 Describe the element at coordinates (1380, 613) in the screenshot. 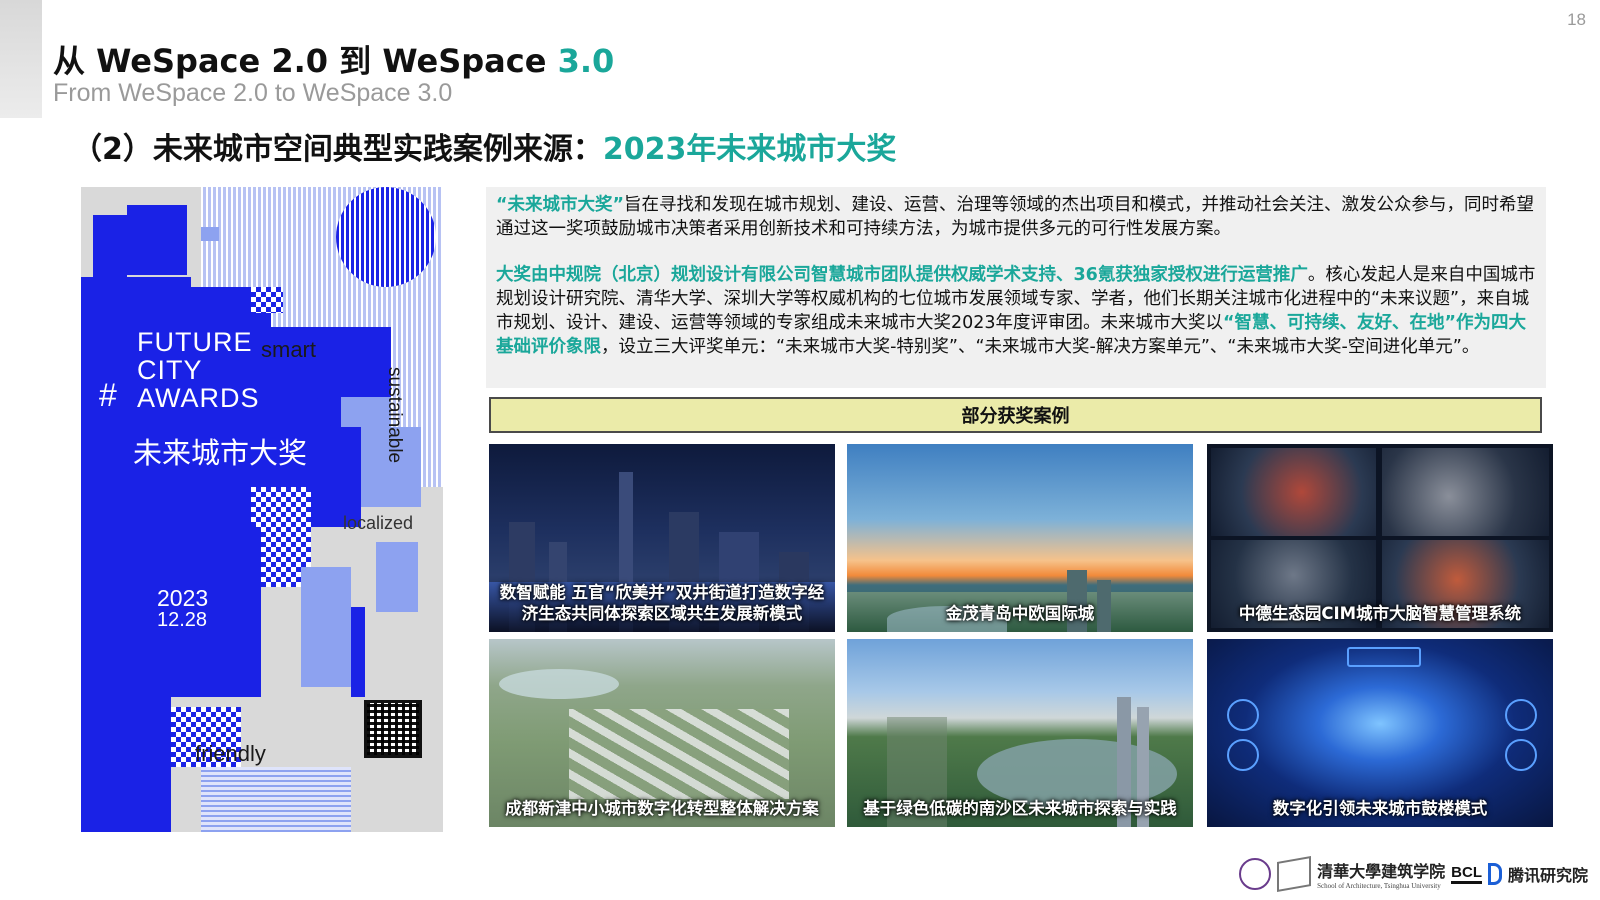

I see `case-caption: 中德生态园CIM城市大脑智慧管理系统` at that location.